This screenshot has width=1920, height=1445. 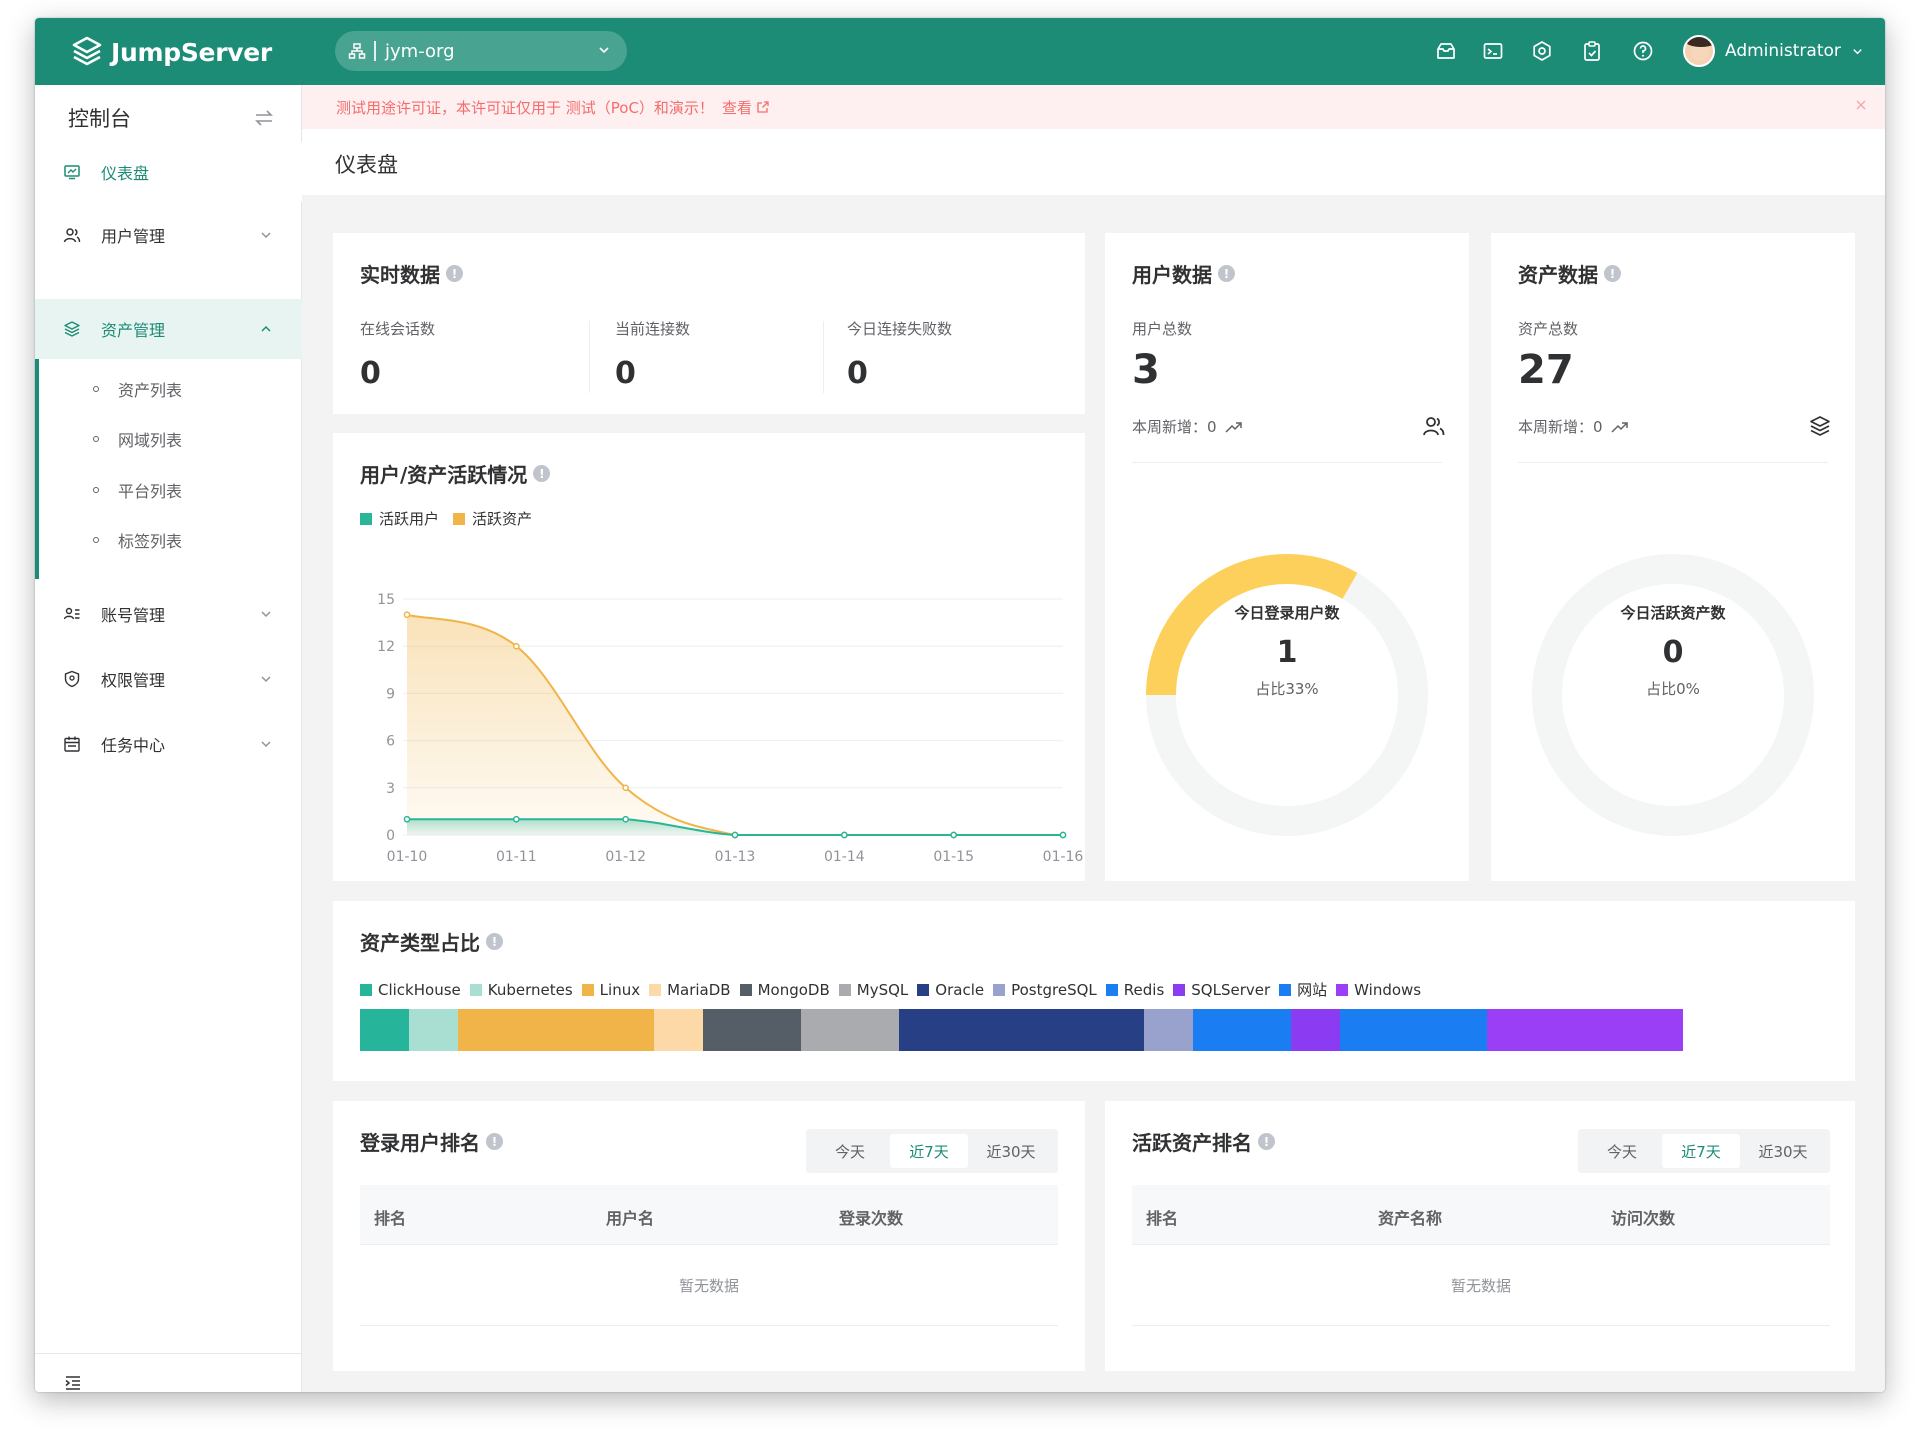 I want to click on sidebar-subitem-domain-list: 网域列表, so click(x=168, y=439).